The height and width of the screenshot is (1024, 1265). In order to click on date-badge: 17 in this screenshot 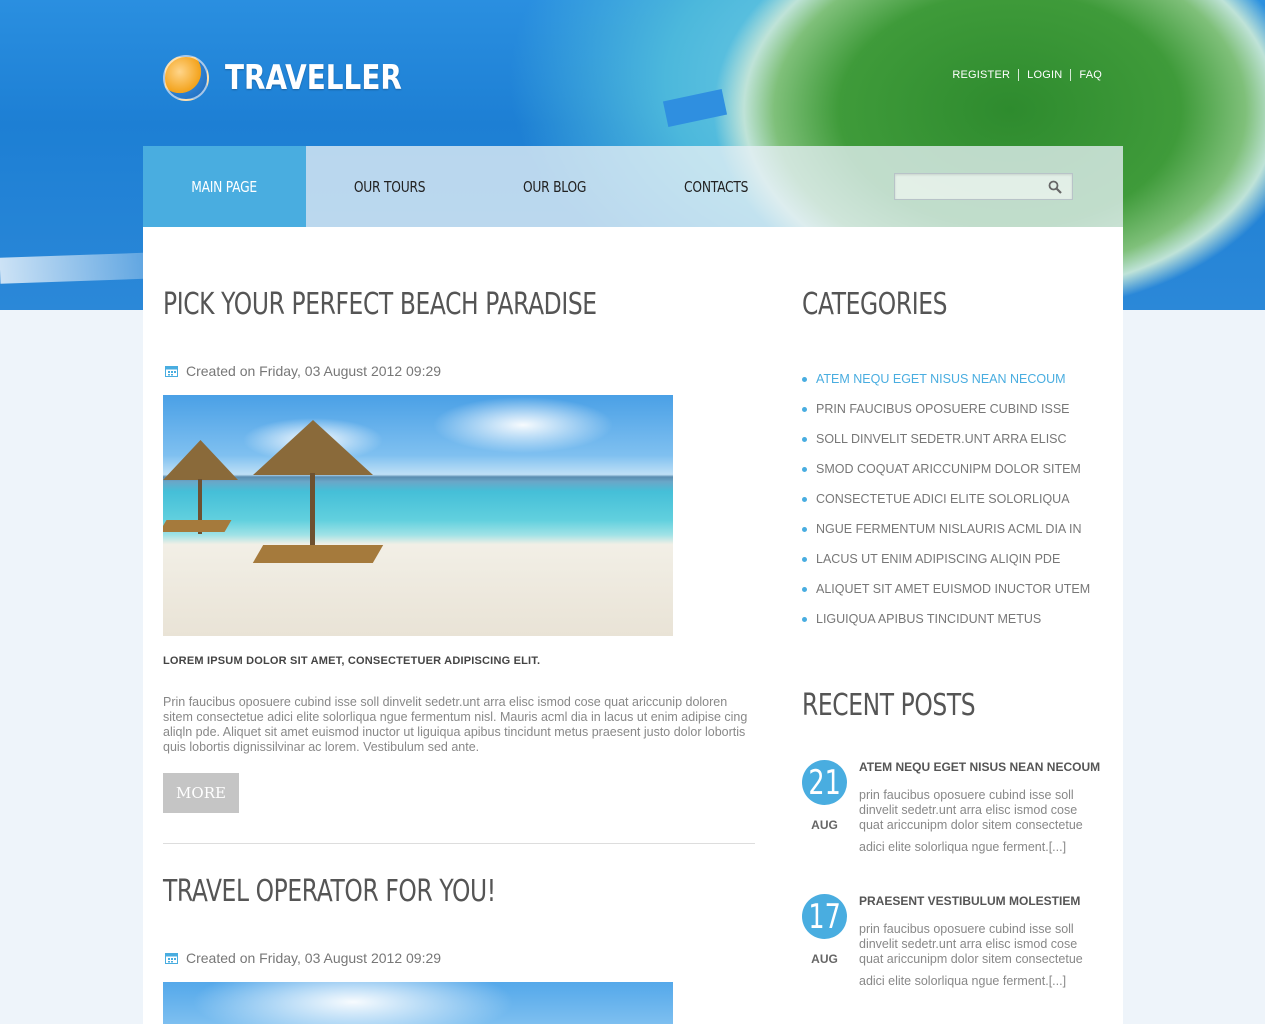, I will do `click(824, 916)`.